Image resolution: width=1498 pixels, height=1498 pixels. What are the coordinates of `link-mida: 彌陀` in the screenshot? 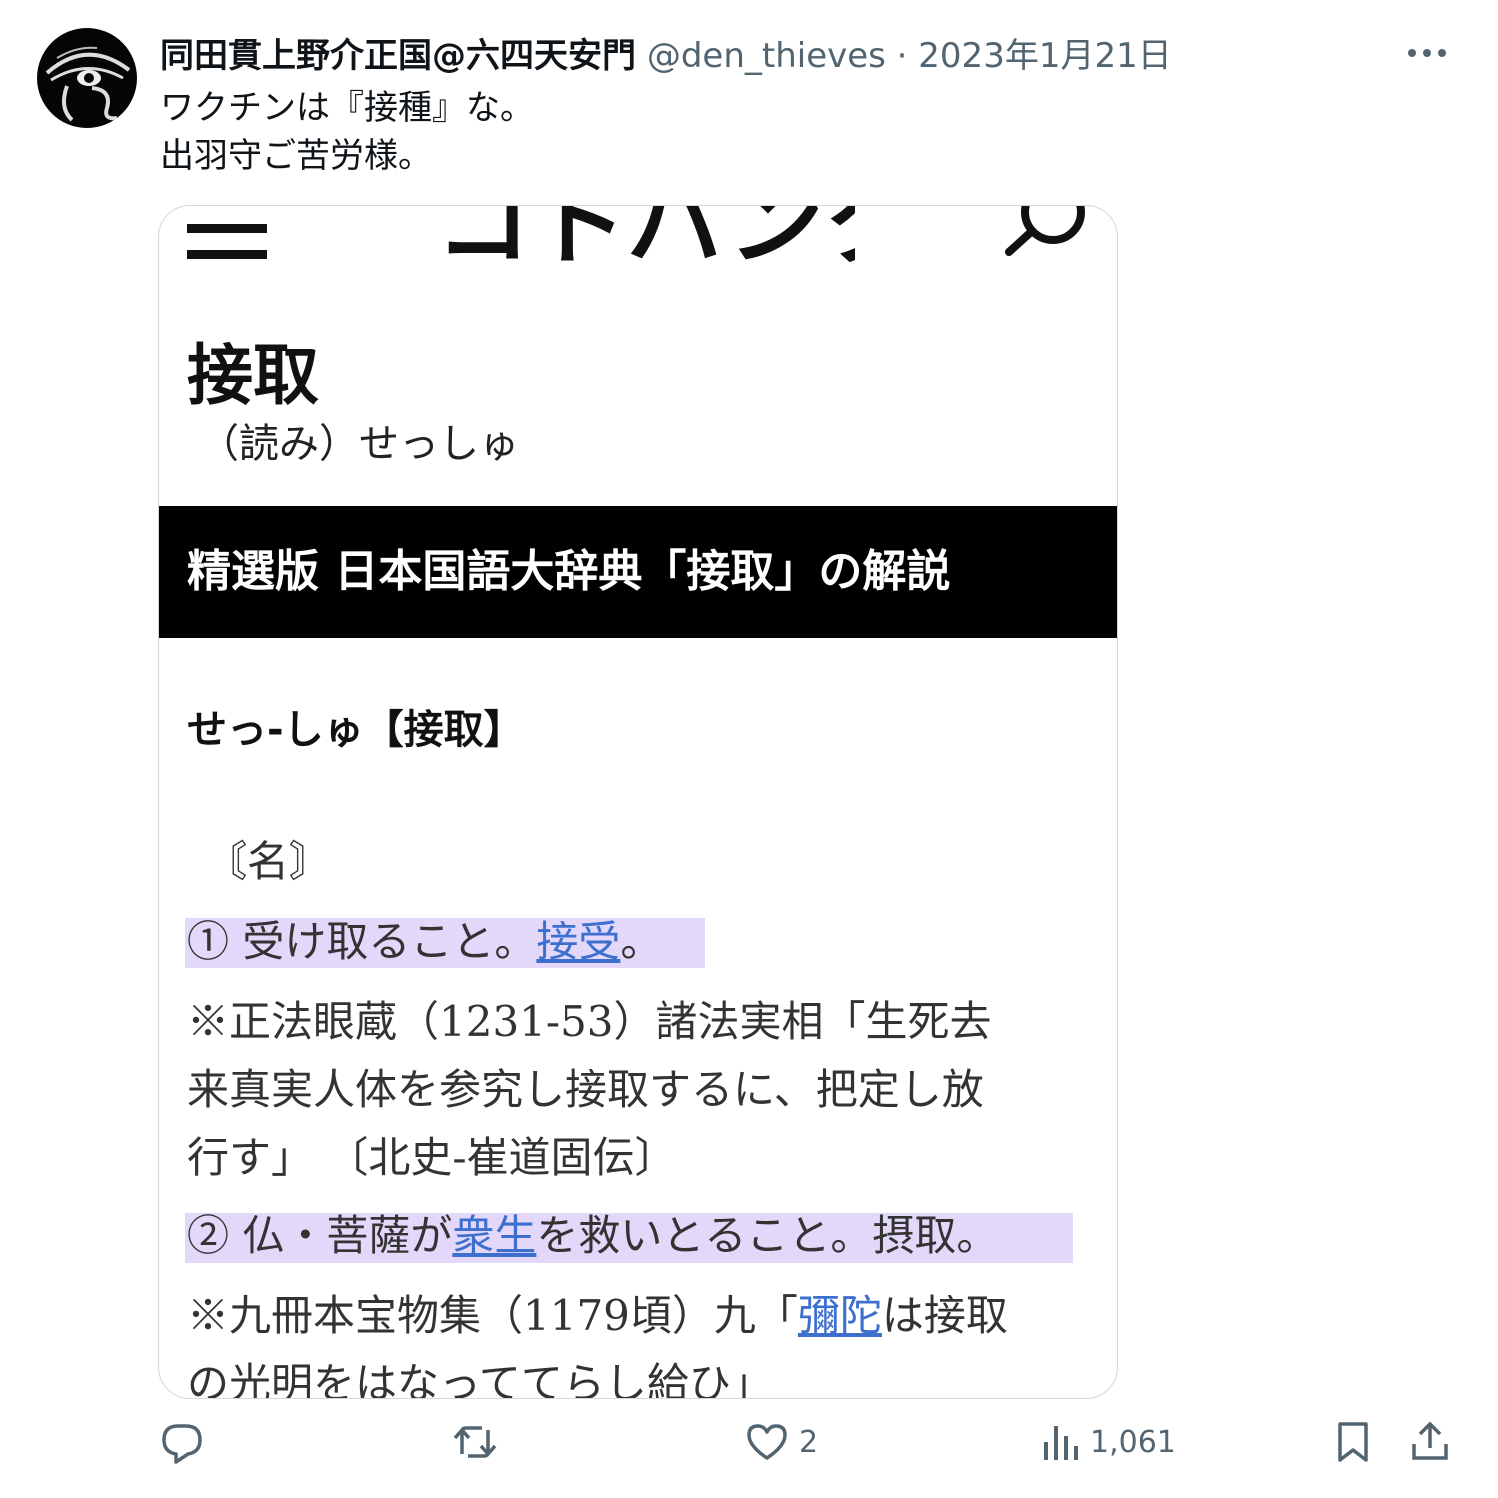 It's located at (840, 1315).